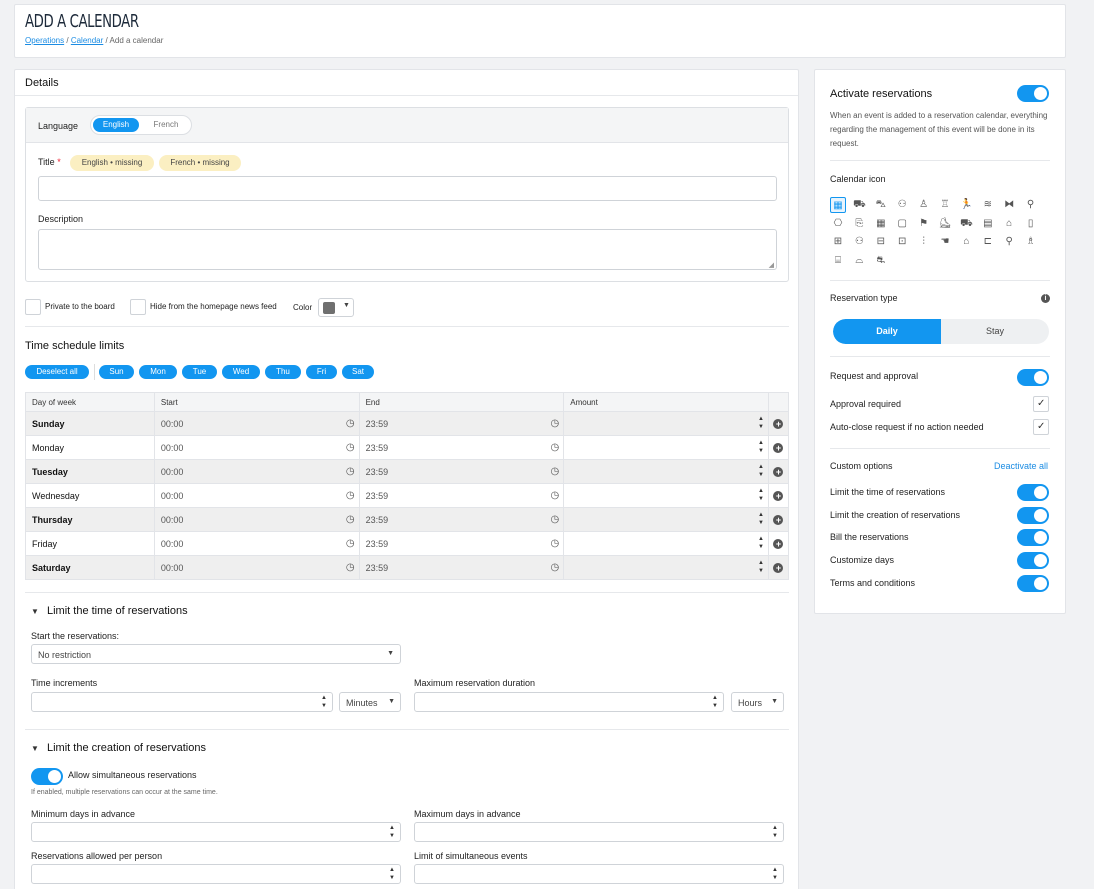  I want to click on max-duration-input: ▲ ▼, so click(569, 702).